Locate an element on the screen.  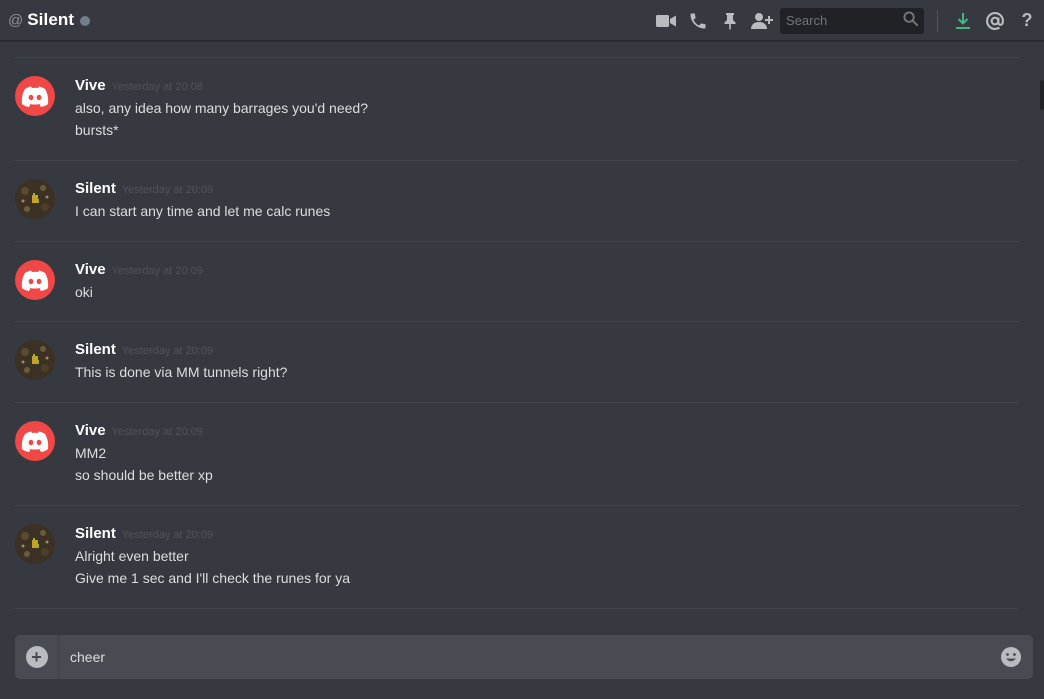
smiley-icon is located at coordinates (1011, 657).